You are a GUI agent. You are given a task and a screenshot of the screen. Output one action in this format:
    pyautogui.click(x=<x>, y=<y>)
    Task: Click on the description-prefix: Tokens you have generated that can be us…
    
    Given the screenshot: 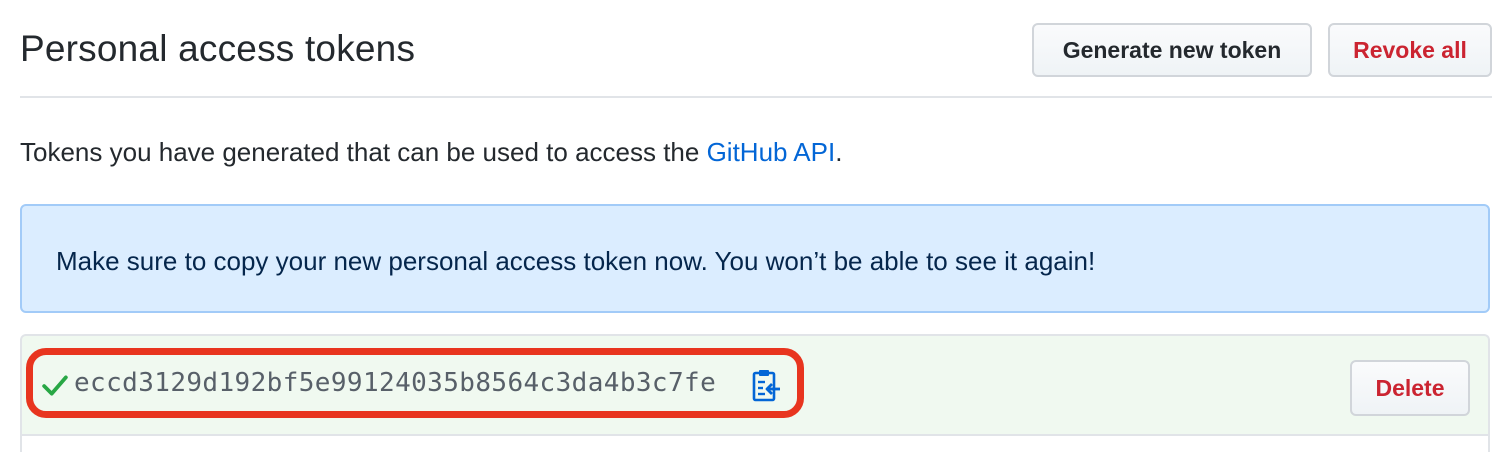 What is the action you would take?
    pyautogui.click(x=363, y=152)
    